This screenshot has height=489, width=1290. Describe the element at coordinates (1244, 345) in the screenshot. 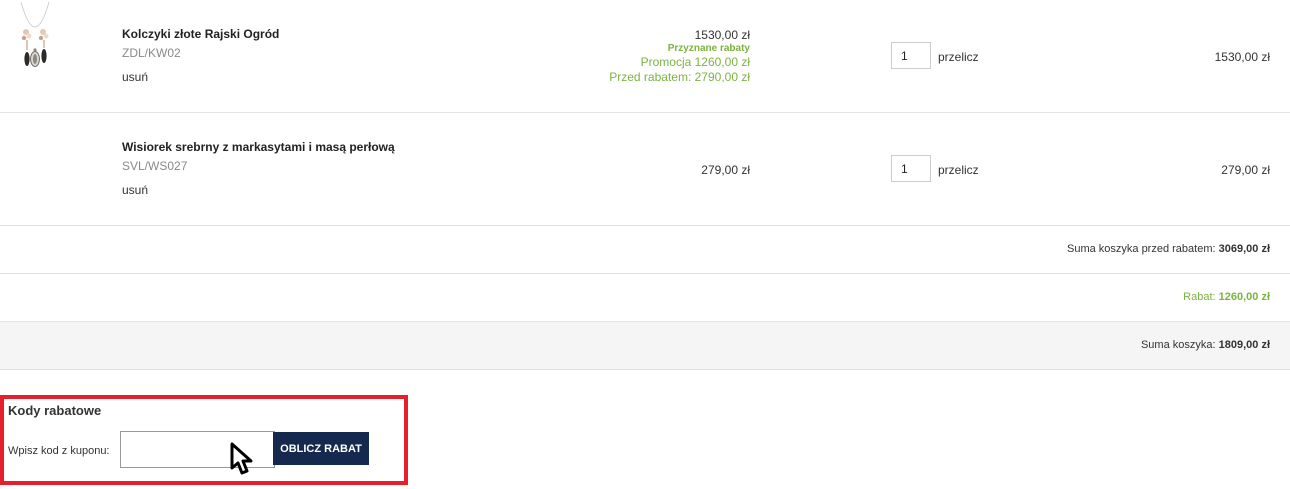

I see `summary-total-value: 1809,00 zł` at that location.